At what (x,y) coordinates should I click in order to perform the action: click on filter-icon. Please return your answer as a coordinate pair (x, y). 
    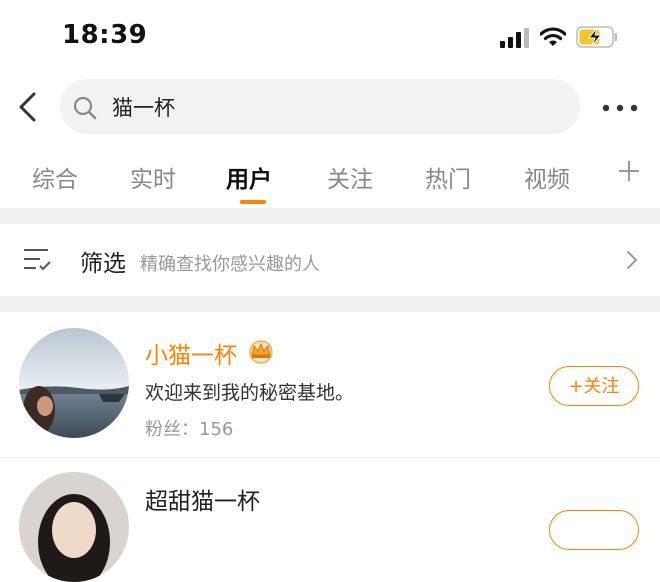
    Looking at the image, I should click on (37, 260).